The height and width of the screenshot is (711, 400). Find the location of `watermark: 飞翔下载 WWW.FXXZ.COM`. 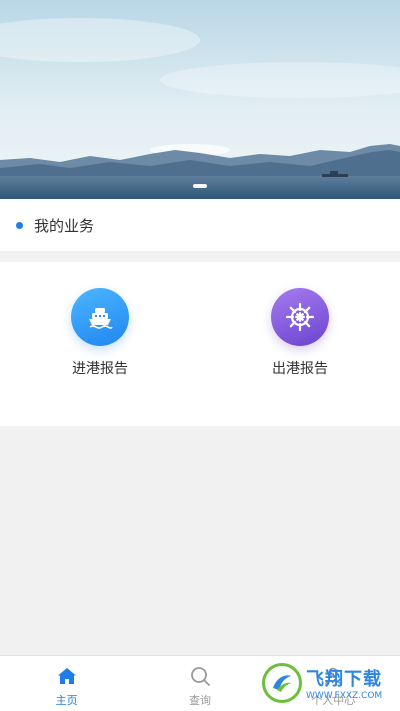

watermark: 飞翔下载 WWW.FXXZ.COM is located at coordinates (328, 683).